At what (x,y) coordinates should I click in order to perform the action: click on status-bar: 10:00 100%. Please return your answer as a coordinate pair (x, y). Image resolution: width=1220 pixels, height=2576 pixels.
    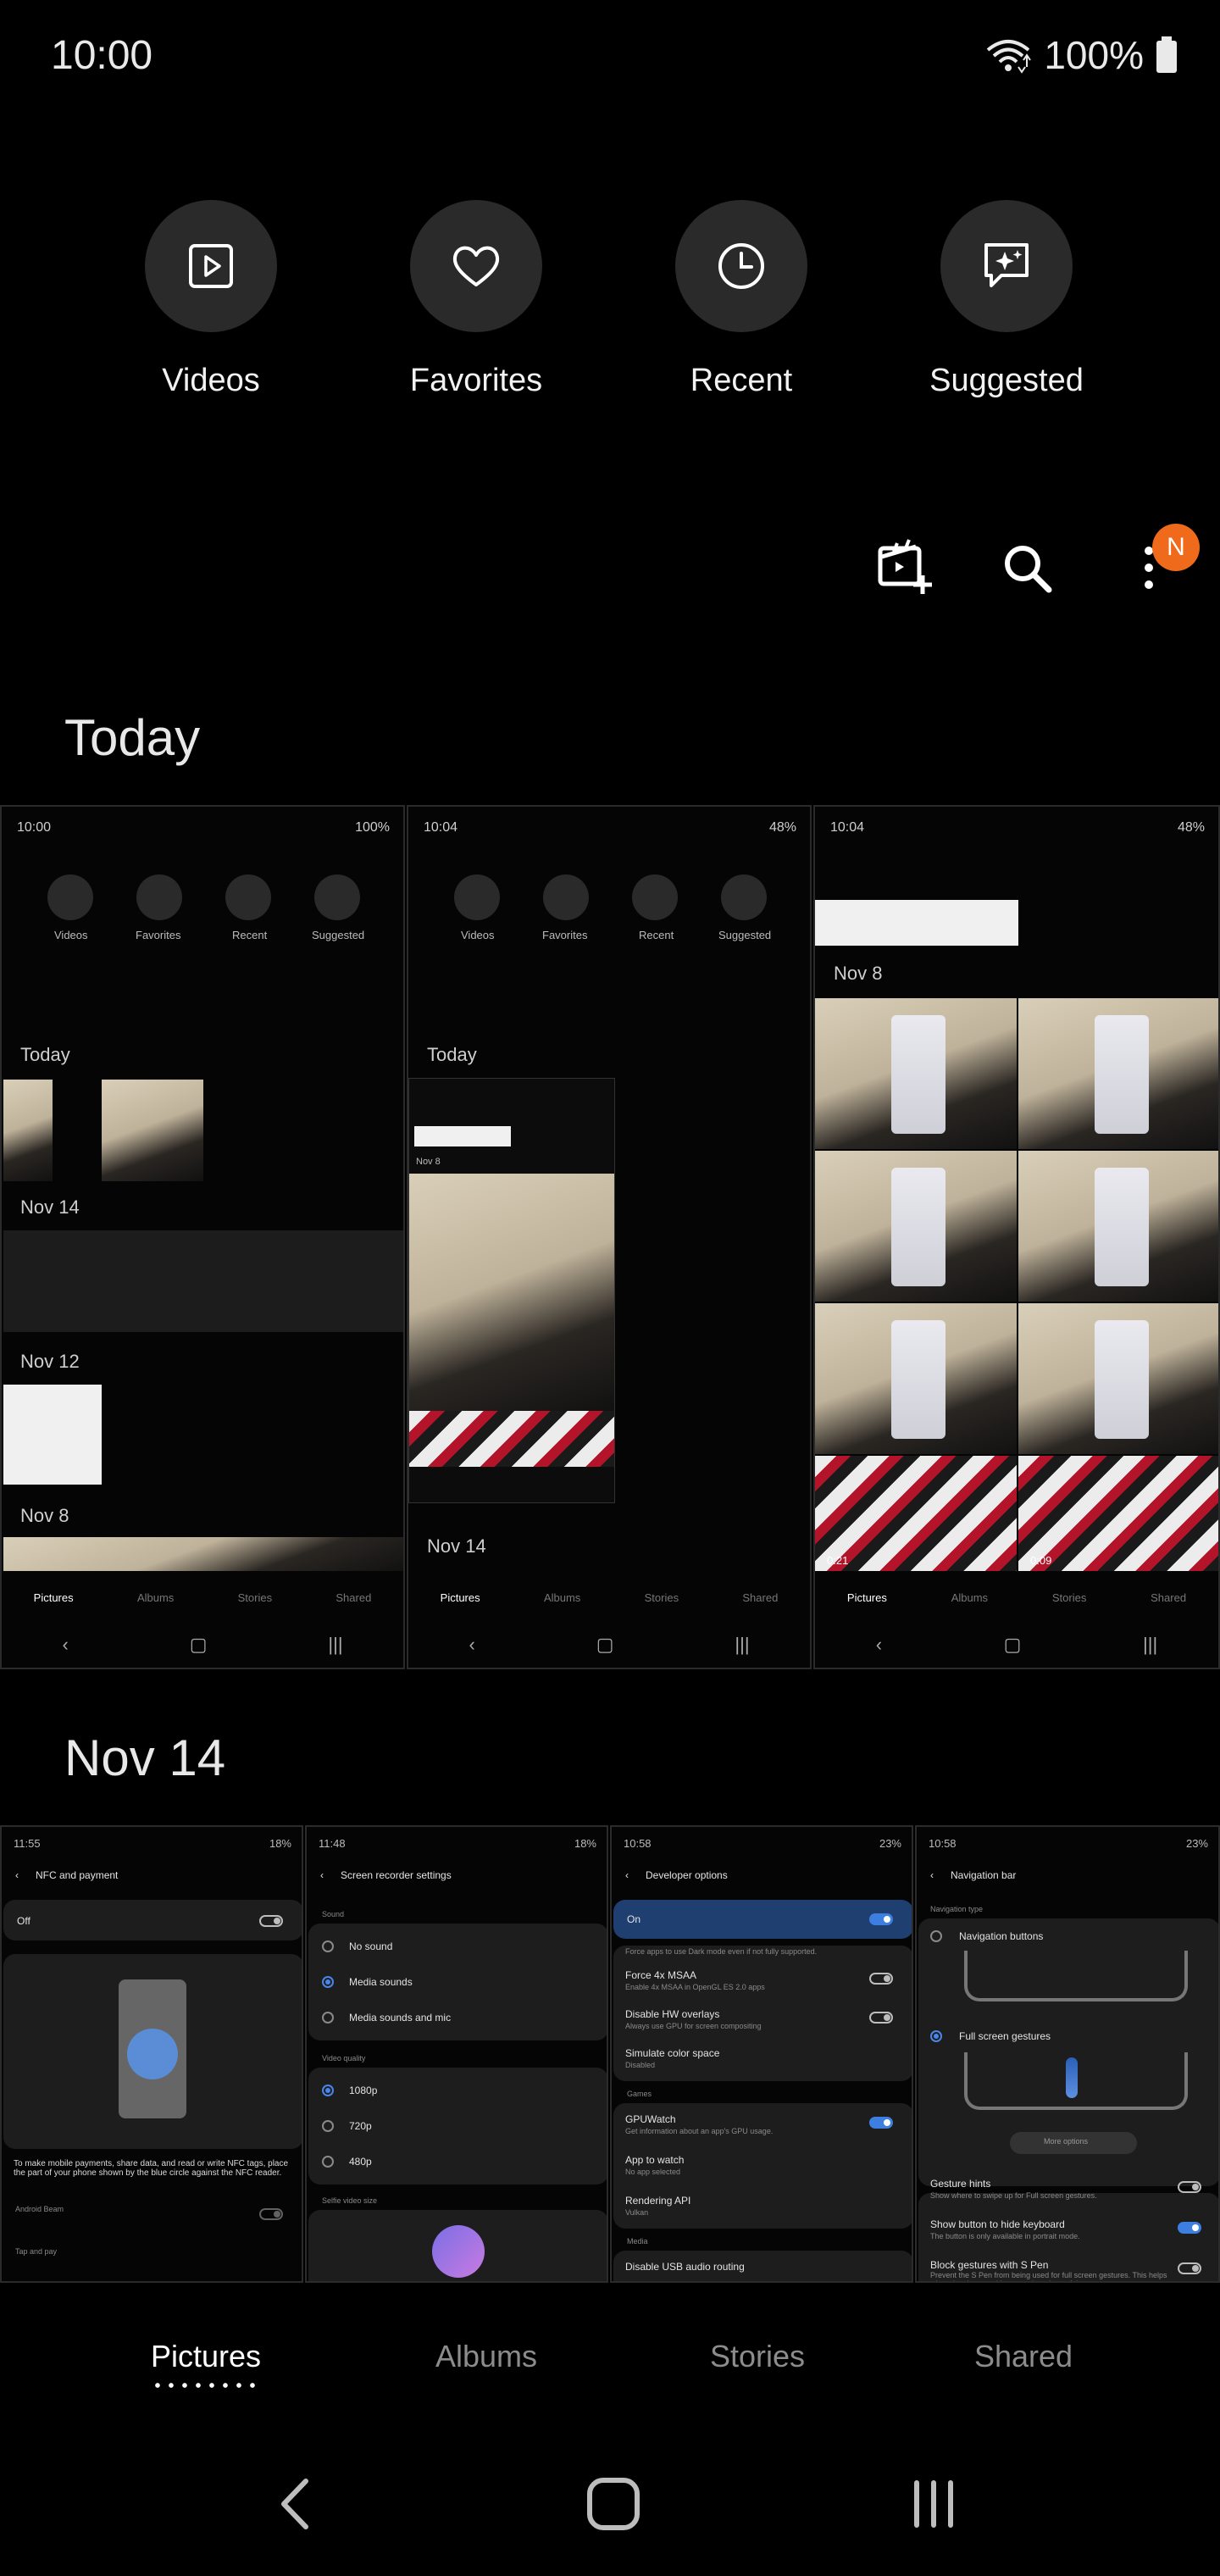
    Looking at the image, I should click on (610, 59).